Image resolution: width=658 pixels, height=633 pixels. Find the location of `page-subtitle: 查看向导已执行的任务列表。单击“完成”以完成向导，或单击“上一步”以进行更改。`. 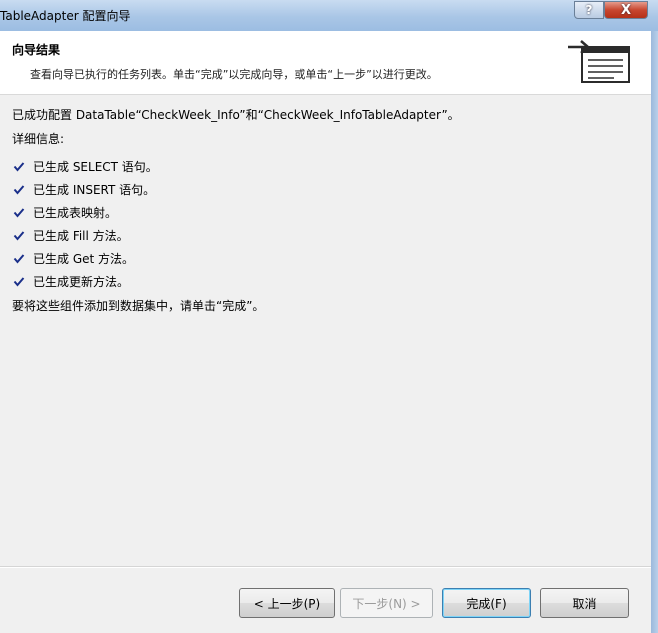

page-subtitle: 查看向导已执行的任务列表。单击“完成”以完成向导，或单击“上一步”以进行更改。 is located at coordinates (234, 74).